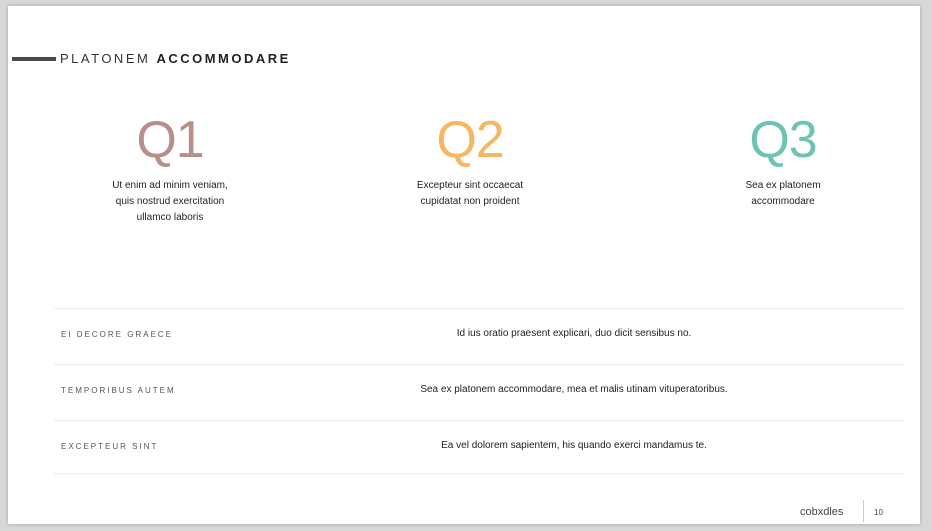 This screenshot has height=531, width=932. Describe the element at coordinates (470, 185) in the screenshot. I see `quarter-description-line: Excepteur sint occaecat` at that location.